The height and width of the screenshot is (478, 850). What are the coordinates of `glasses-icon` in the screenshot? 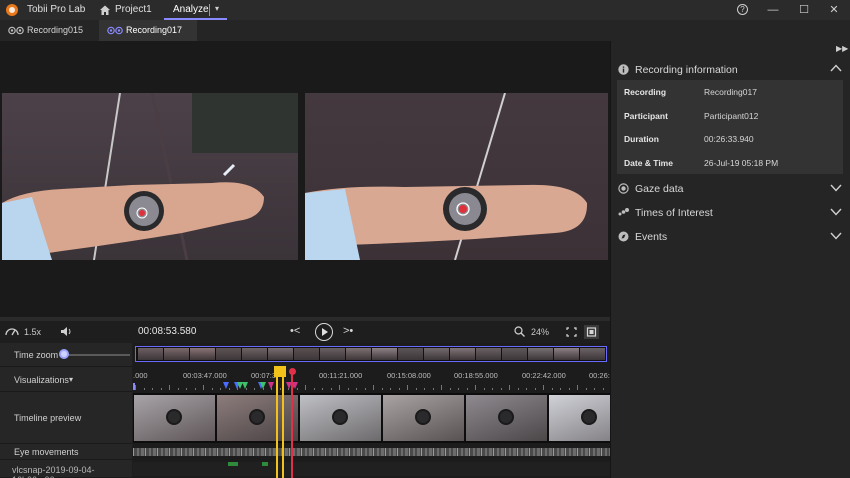 It's located at (16, 30).